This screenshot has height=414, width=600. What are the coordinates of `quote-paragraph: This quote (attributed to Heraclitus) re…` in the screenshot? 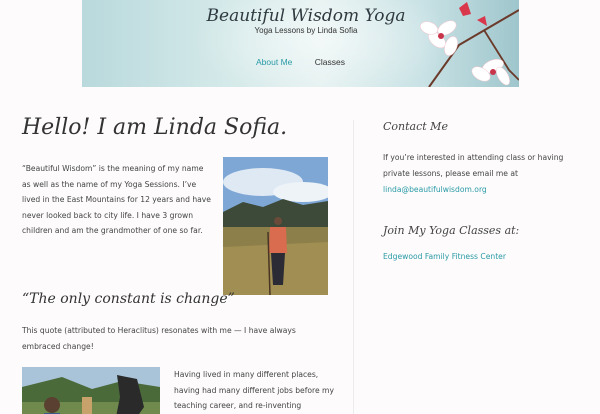 It's located at (159, 338).